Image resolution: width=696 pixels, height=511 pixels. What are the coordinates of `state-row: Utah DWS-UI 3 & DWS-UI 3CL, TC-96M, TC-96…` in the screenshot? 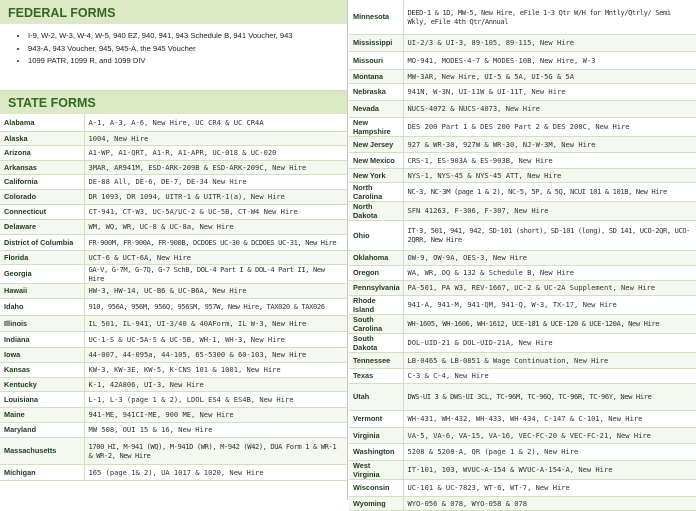 It's located at (522, 397).